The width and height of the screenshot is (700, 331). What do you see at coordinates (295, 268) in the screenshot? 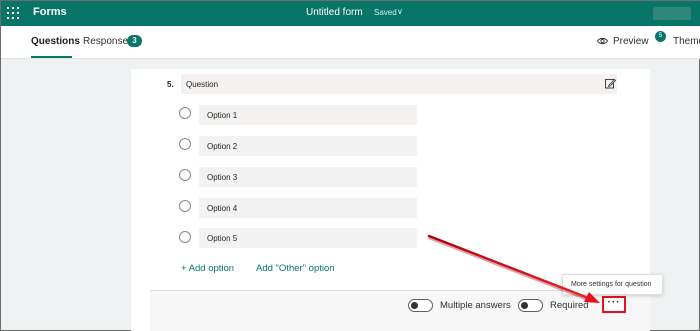
I see `add-other-option-button: Add "Other" option` at bounding box center [295, 268].